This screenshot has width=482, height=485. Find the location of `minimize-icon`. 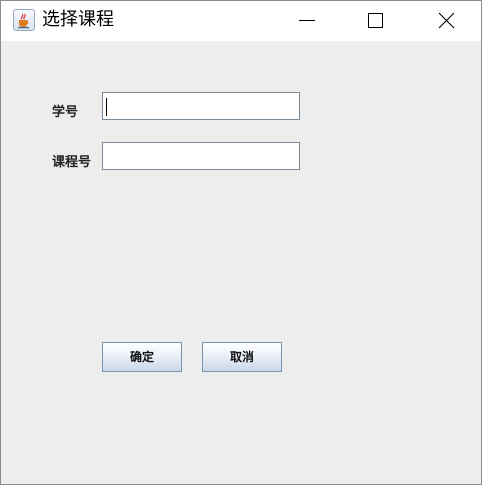

minimize-icon is located at coordinates (307, 20).